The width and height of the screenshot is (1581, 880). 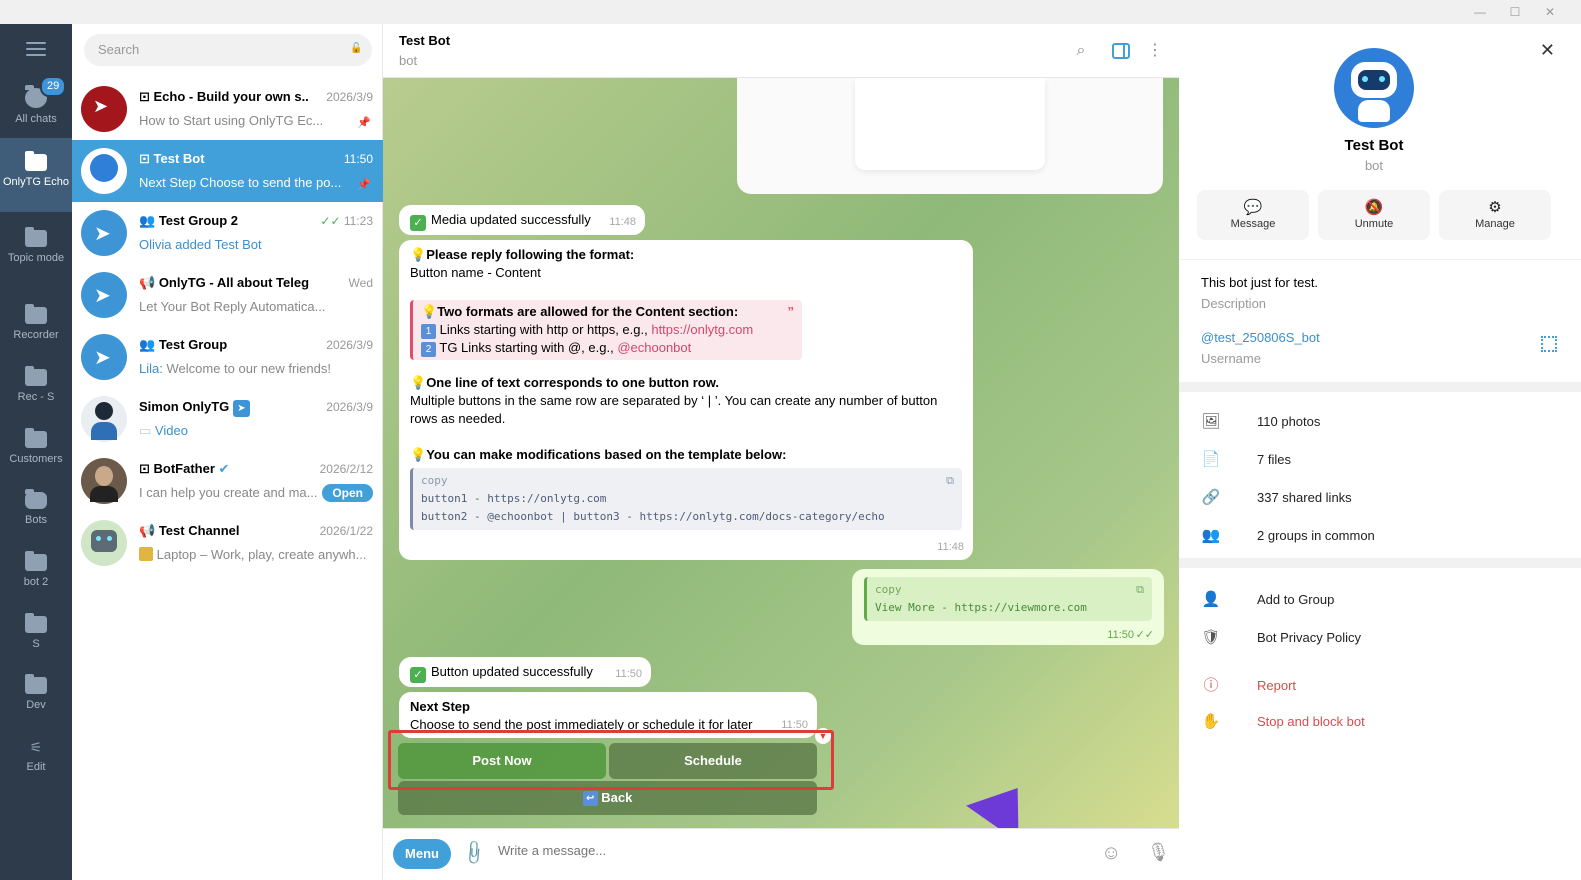 I want to click on message-action-button: 💬 Message, so click(x=1253, y=215).